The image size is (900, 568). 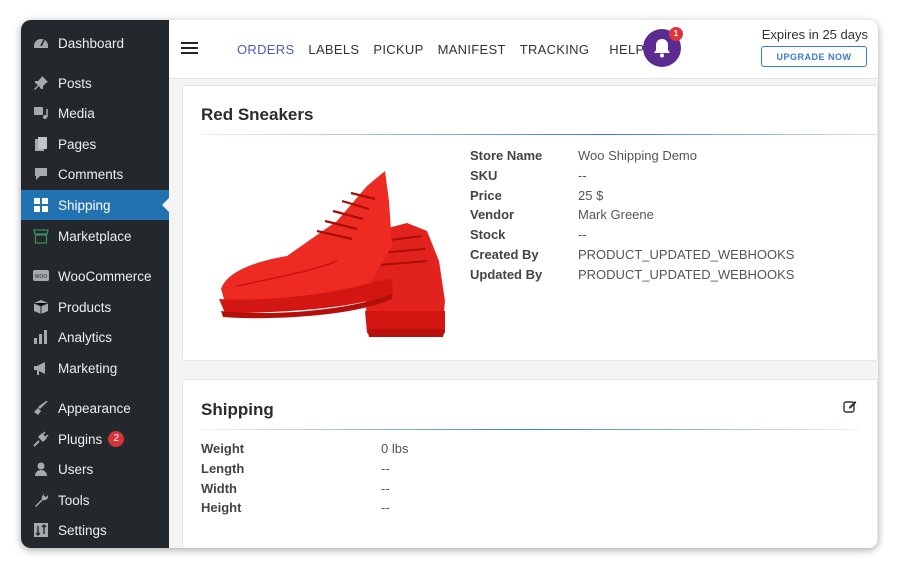 I want to click on sidebar-item-dashboard: Dashboard, so click(x=95, y=43).